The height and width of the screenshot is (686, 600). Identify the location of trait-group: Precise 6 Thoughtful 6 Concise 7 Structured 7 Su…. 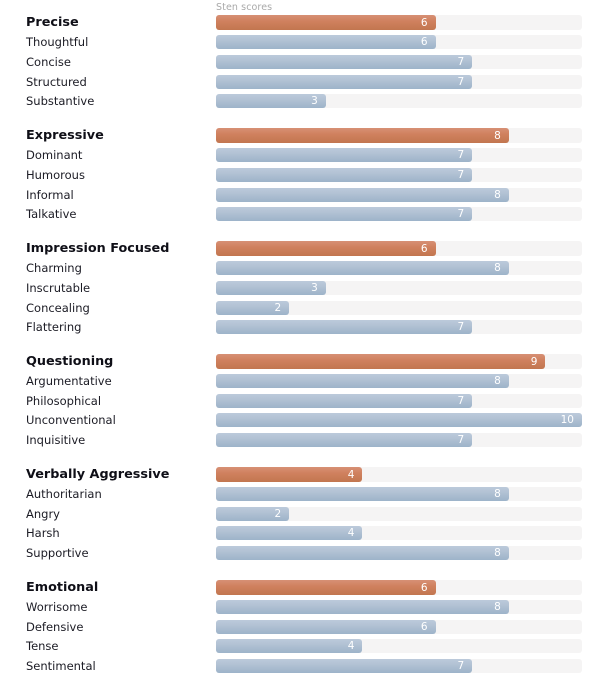
(300, 62).